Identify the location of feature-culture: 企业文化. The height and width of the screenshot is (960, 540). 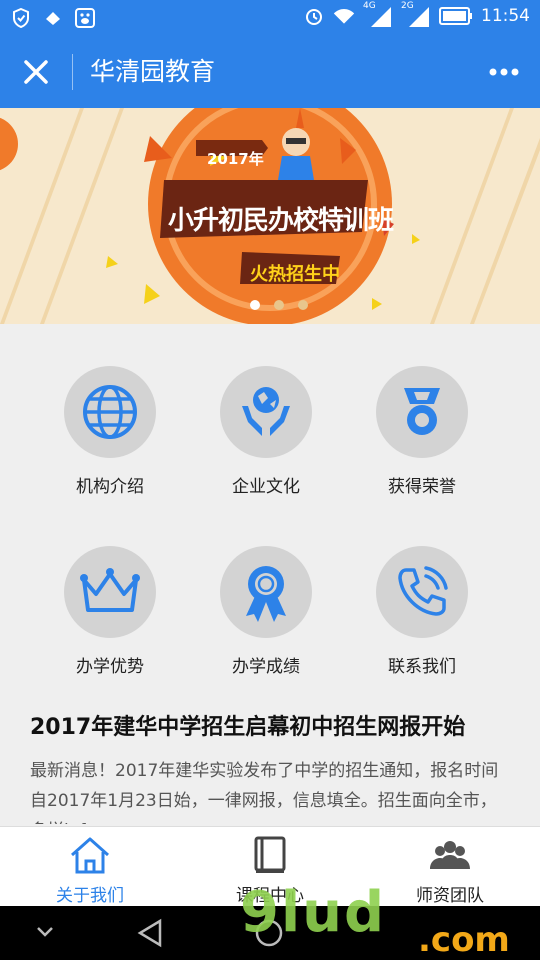
(266, 414).